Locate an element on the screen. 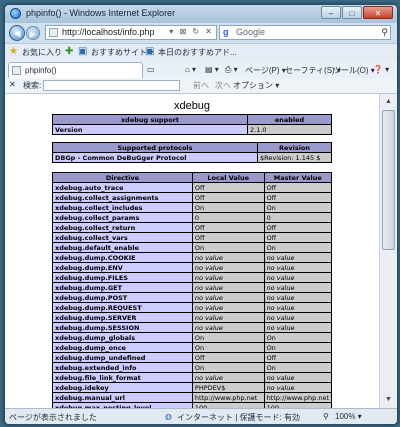 The height and width of the screenshot is (427, 400). back-arrow-icon: ◀ is located at coordinates (17, 33).